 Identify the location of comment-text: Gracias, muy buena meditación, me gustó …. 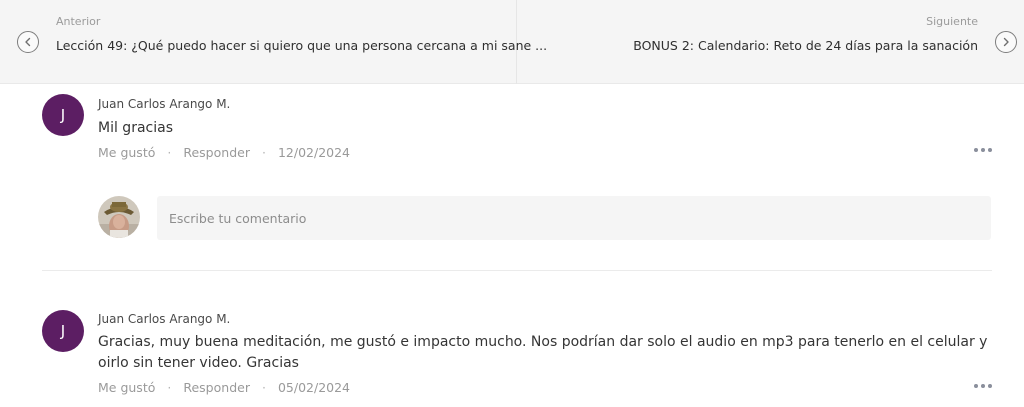
(543, 352).